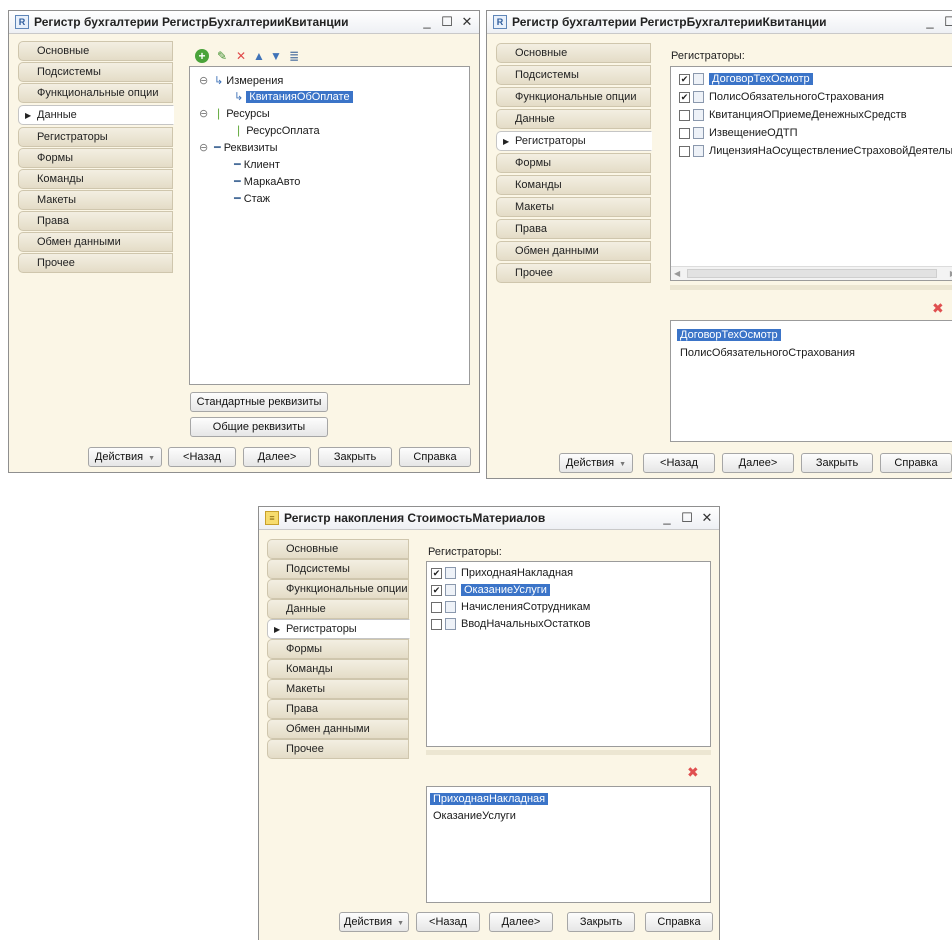 The image size is (952, 940). Describe the element at coordinates (767, 353) in the screenshot. I see `selected-list-item: ПолисОбязательногоСтрахования` at that location.